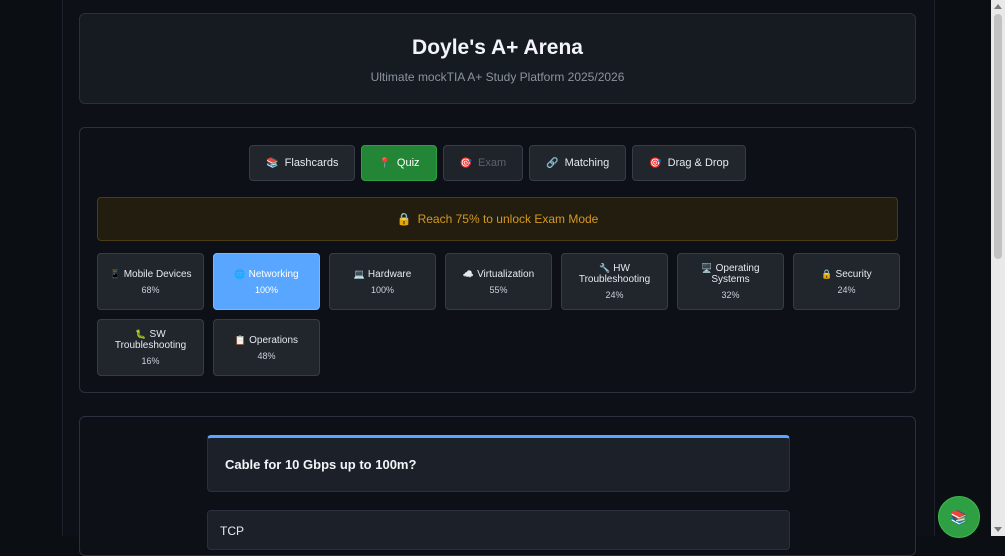  I want to click on scrollbar-thumb, so click(998, 136).